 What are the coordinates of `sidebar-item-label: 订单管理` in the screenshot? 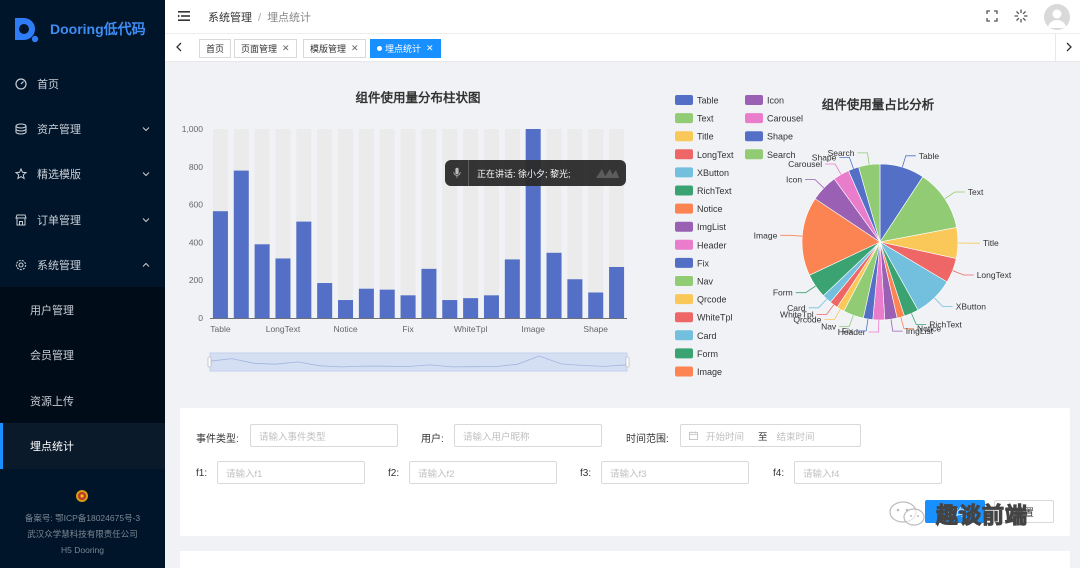 It's located at (59, 220).